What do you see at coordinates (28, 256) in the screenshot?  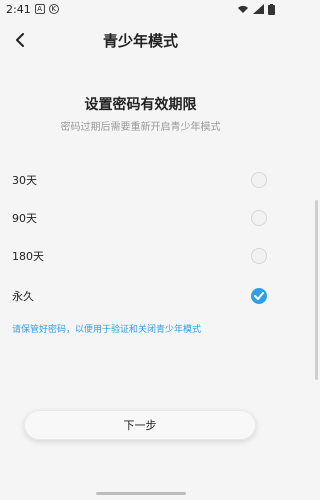 I see `option-label: 180天` at bounding box center [28, 256].